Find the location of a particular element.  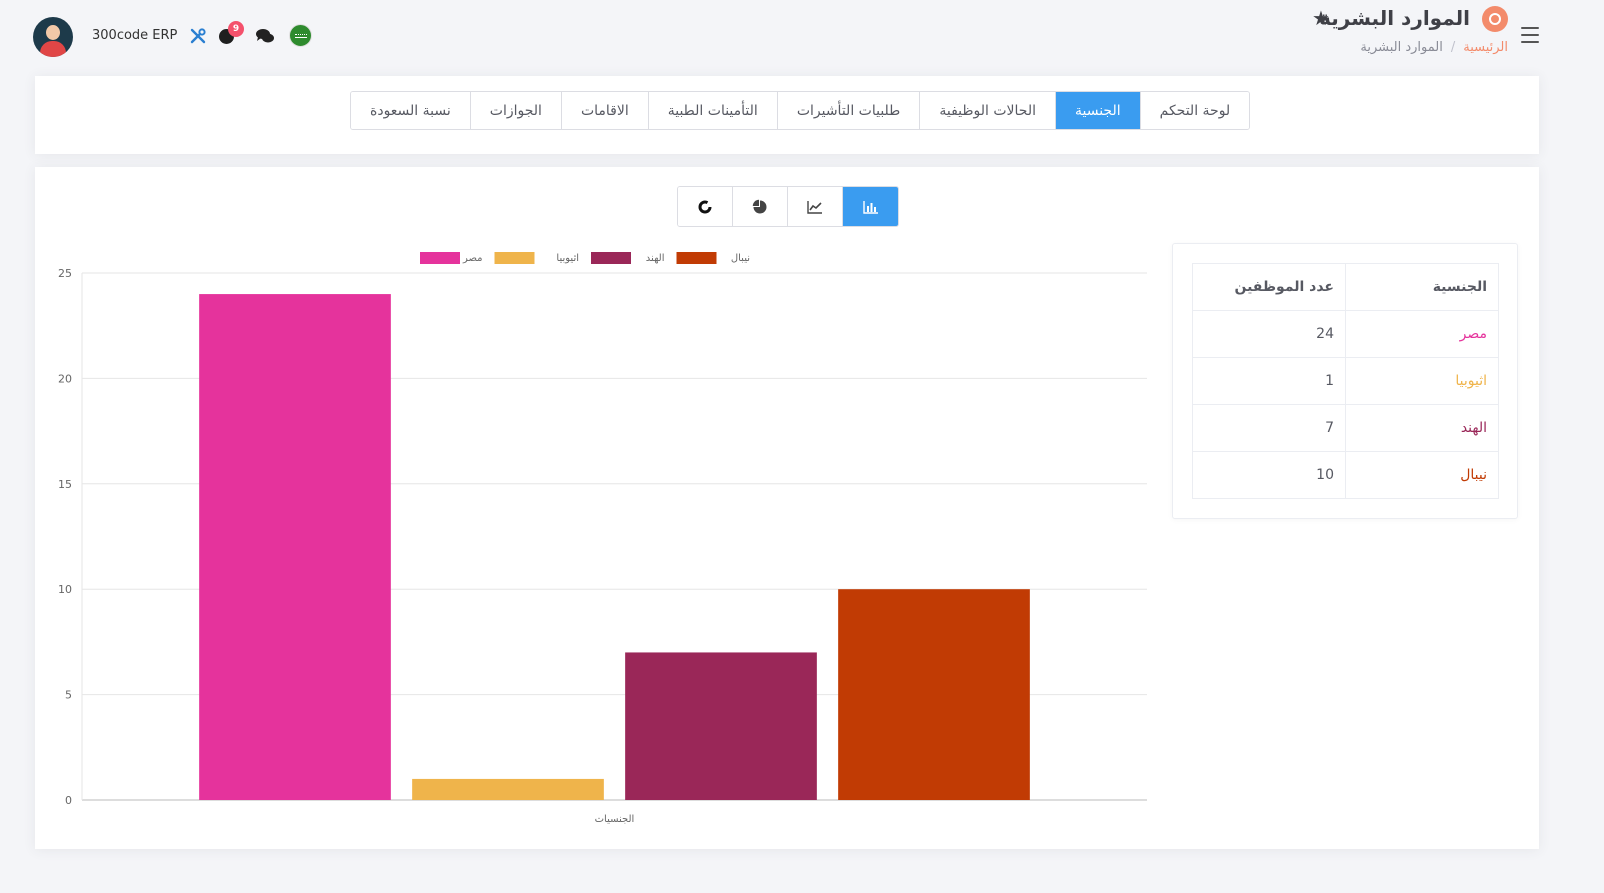

column-header-nationality: الجنسية is located at coordinates (1422, 287).